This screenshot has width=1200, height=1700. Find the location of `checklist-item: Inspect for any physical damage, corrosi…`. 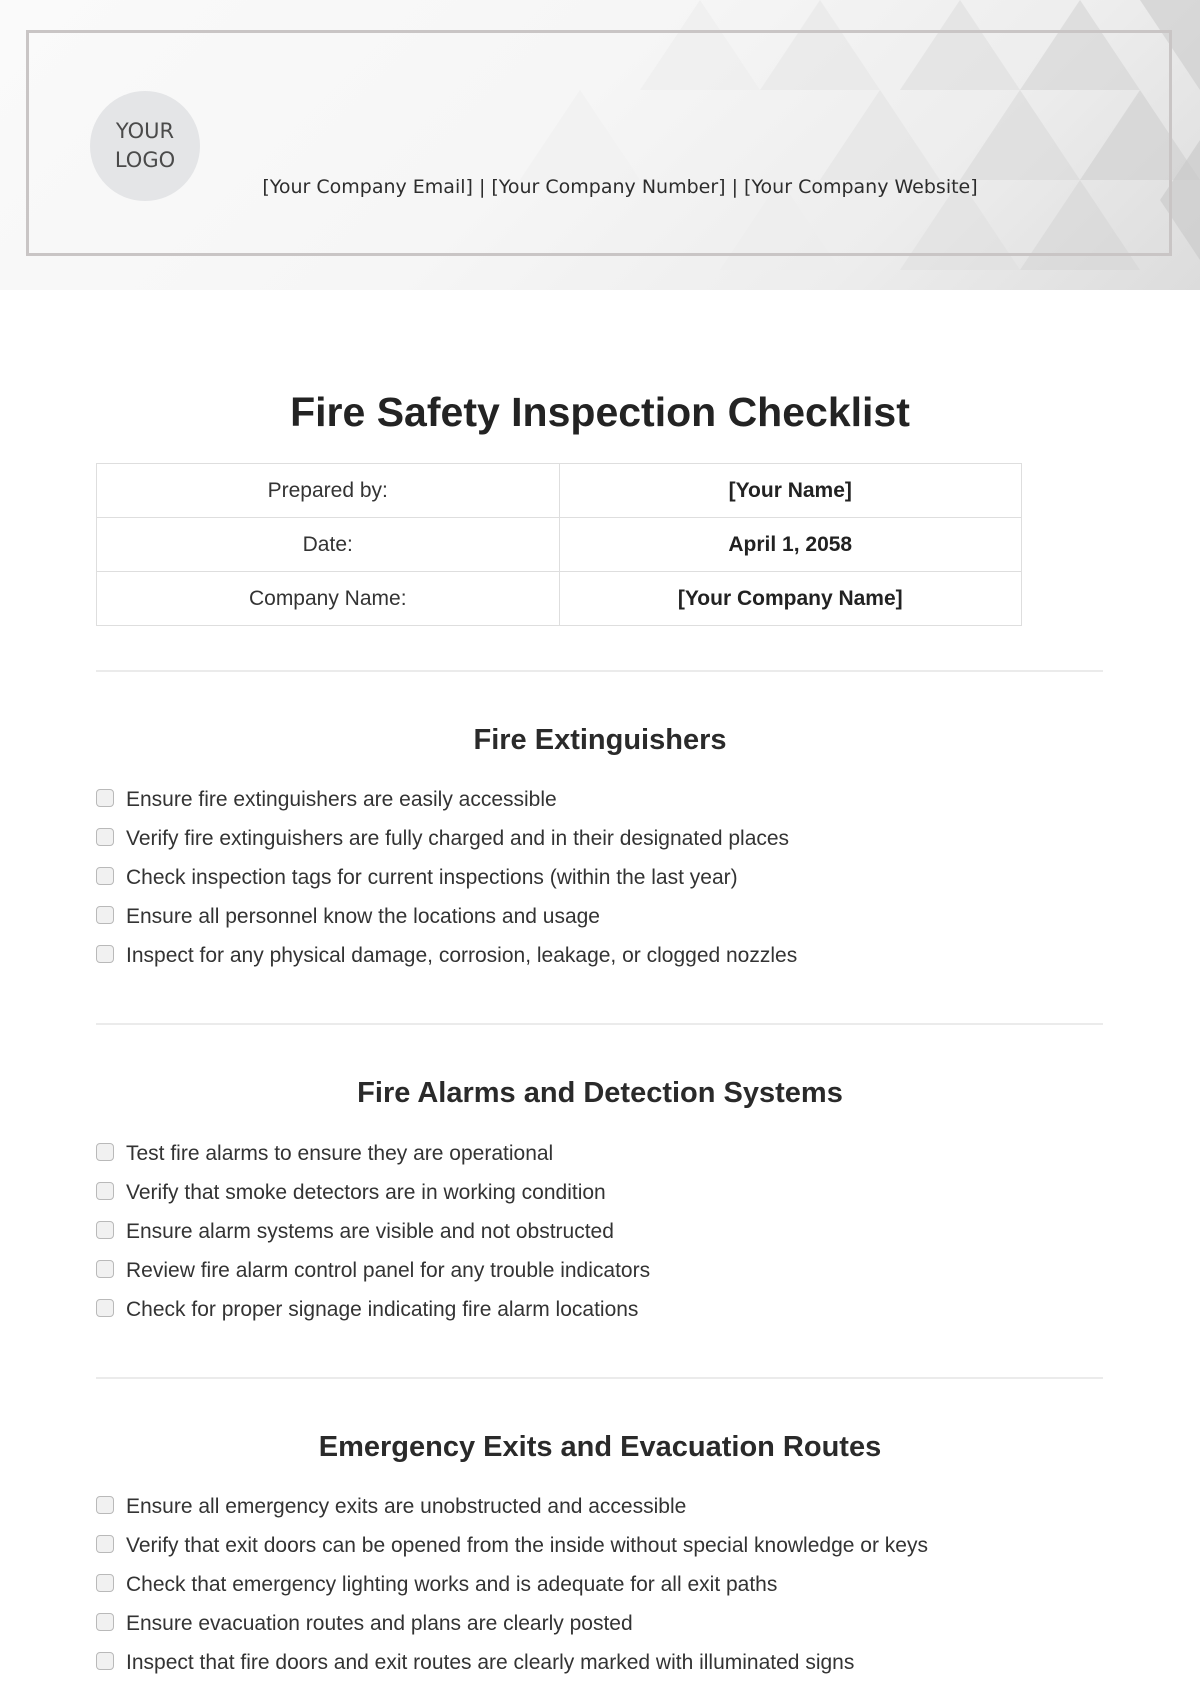

checklist-item: Inspect for any physical damage, corrosi… is located at coordinates (446, 956).